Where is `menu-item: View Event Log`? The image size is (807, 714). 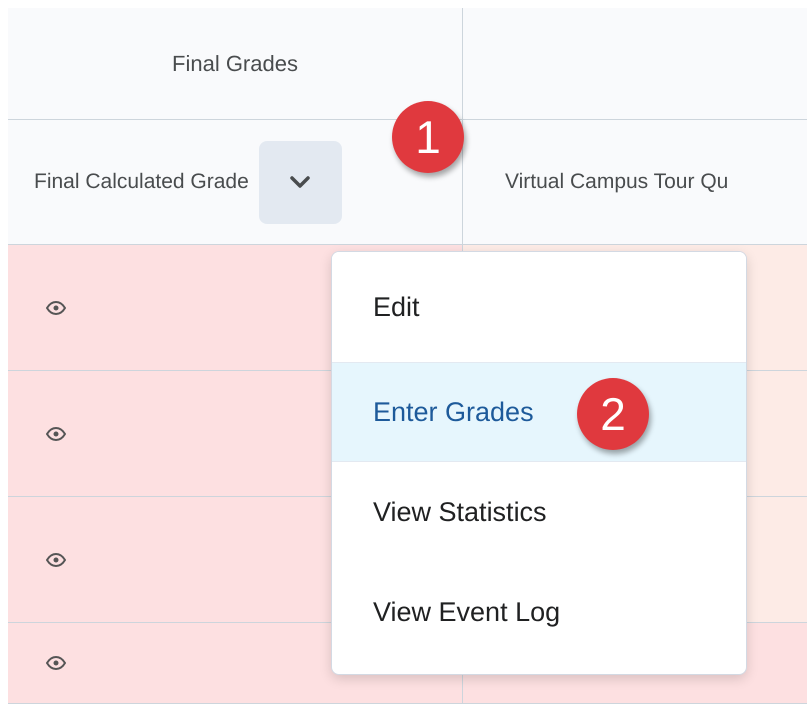
menu-item: View Event Log is located at coordinates (539, 612).